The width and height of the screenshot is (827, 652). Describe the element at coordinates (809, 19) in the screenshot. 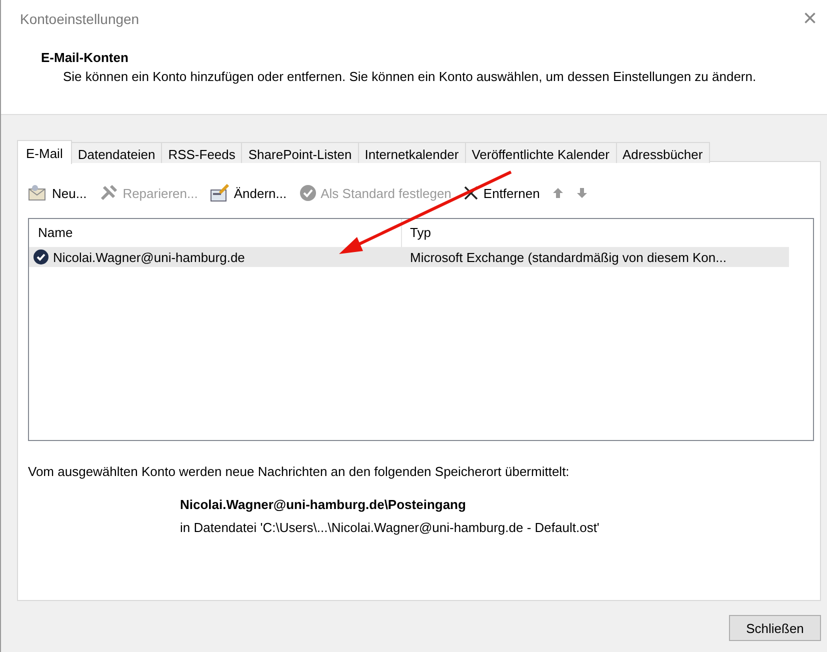

I see `close-button: ×` at that location.